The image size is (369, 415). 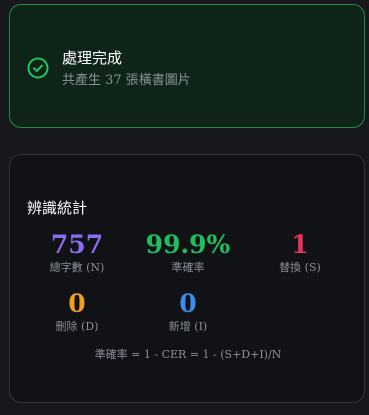 I want to click on check-circle-icon, so click(x=38, y=68).